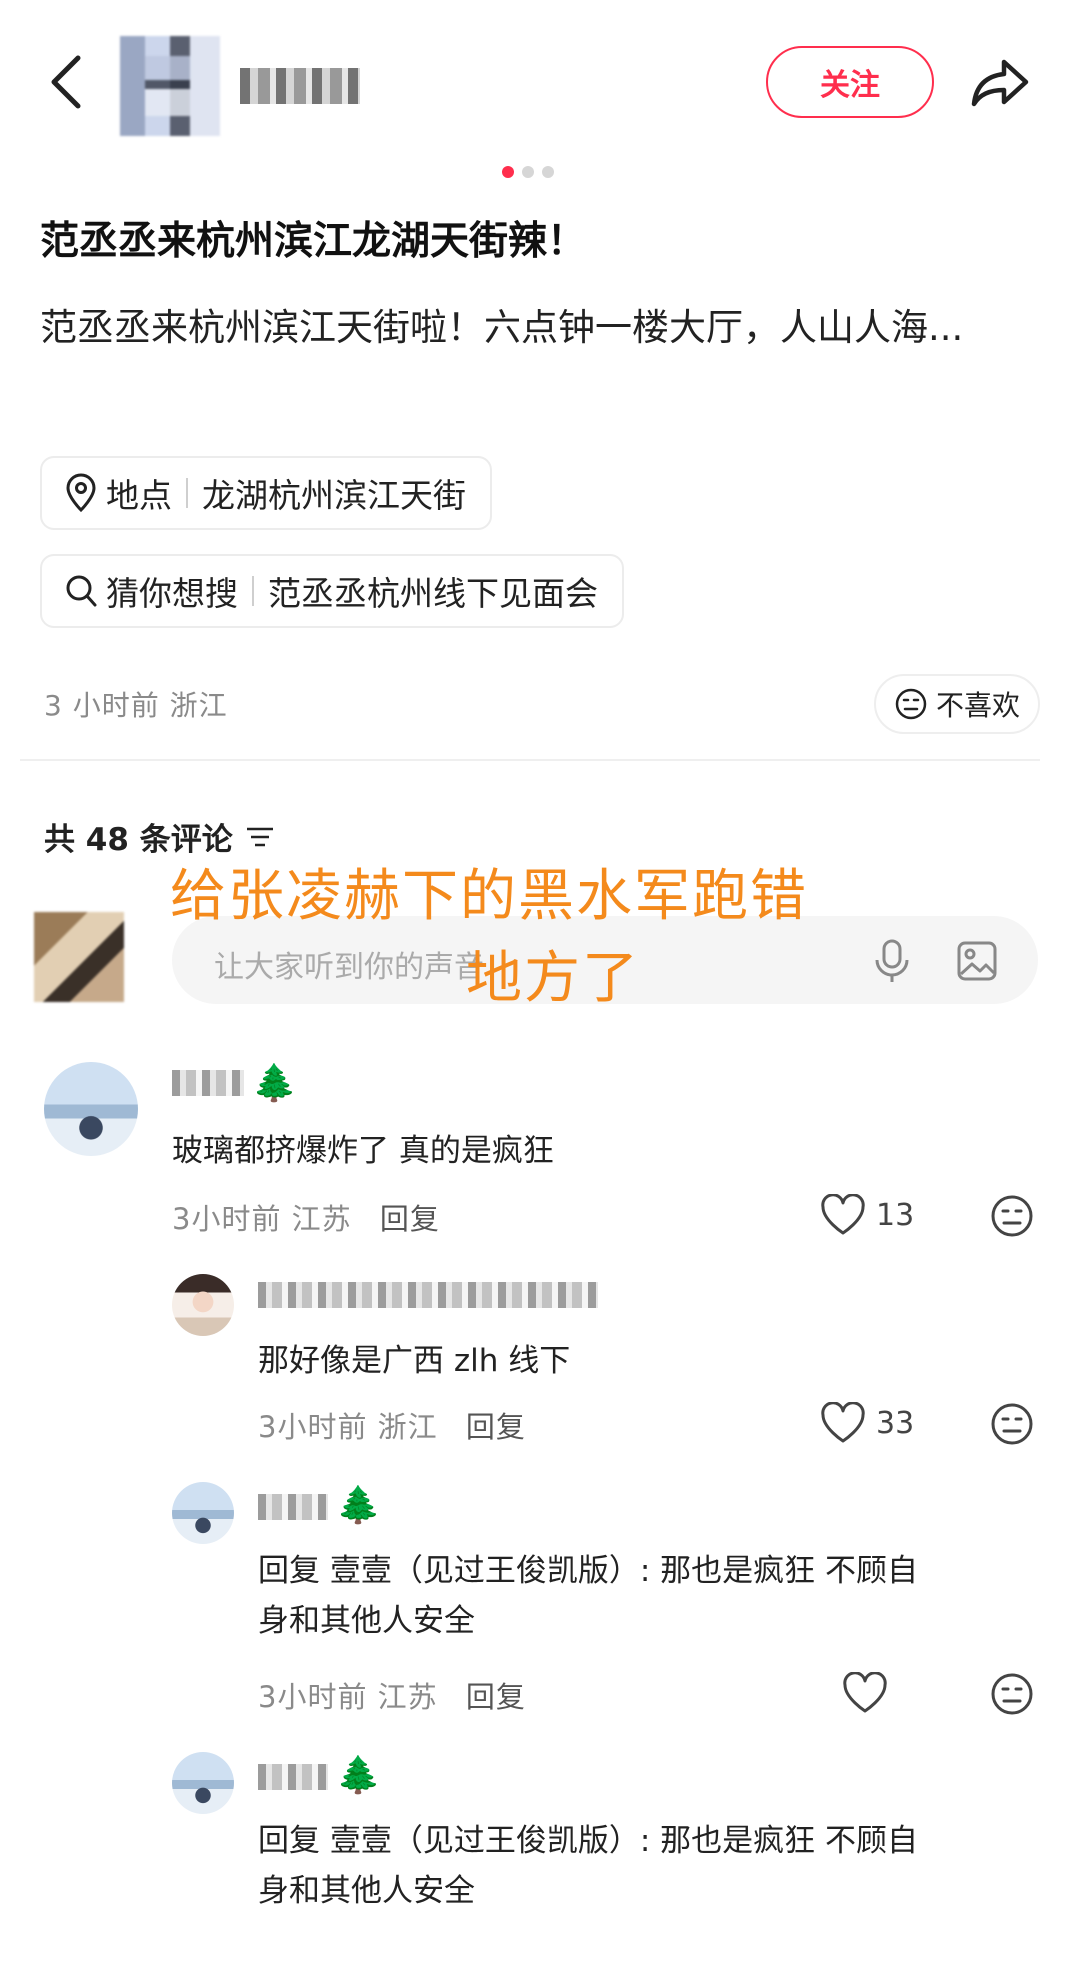  Describe the element at coordinates (139, 495) in the screenshot. I see `location-label: 地点` at that location.